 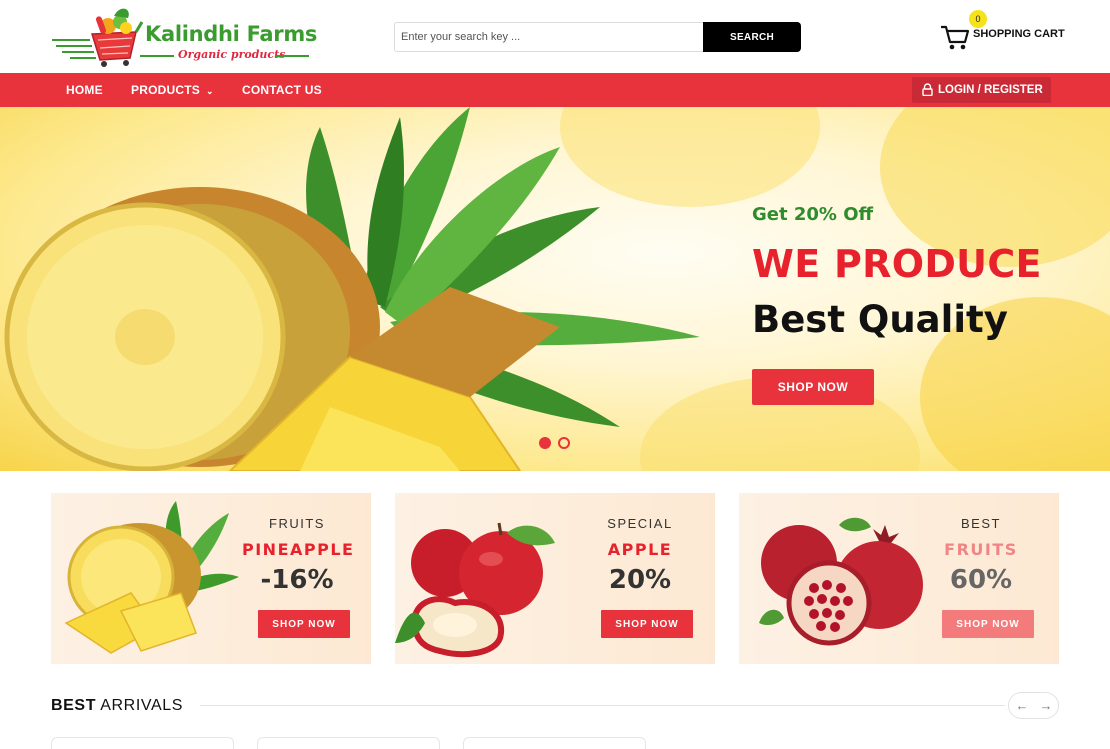 What do you see at coordinates (549, 37) in the screenshot?
I see `search-input` at bounding box center [549, 37].